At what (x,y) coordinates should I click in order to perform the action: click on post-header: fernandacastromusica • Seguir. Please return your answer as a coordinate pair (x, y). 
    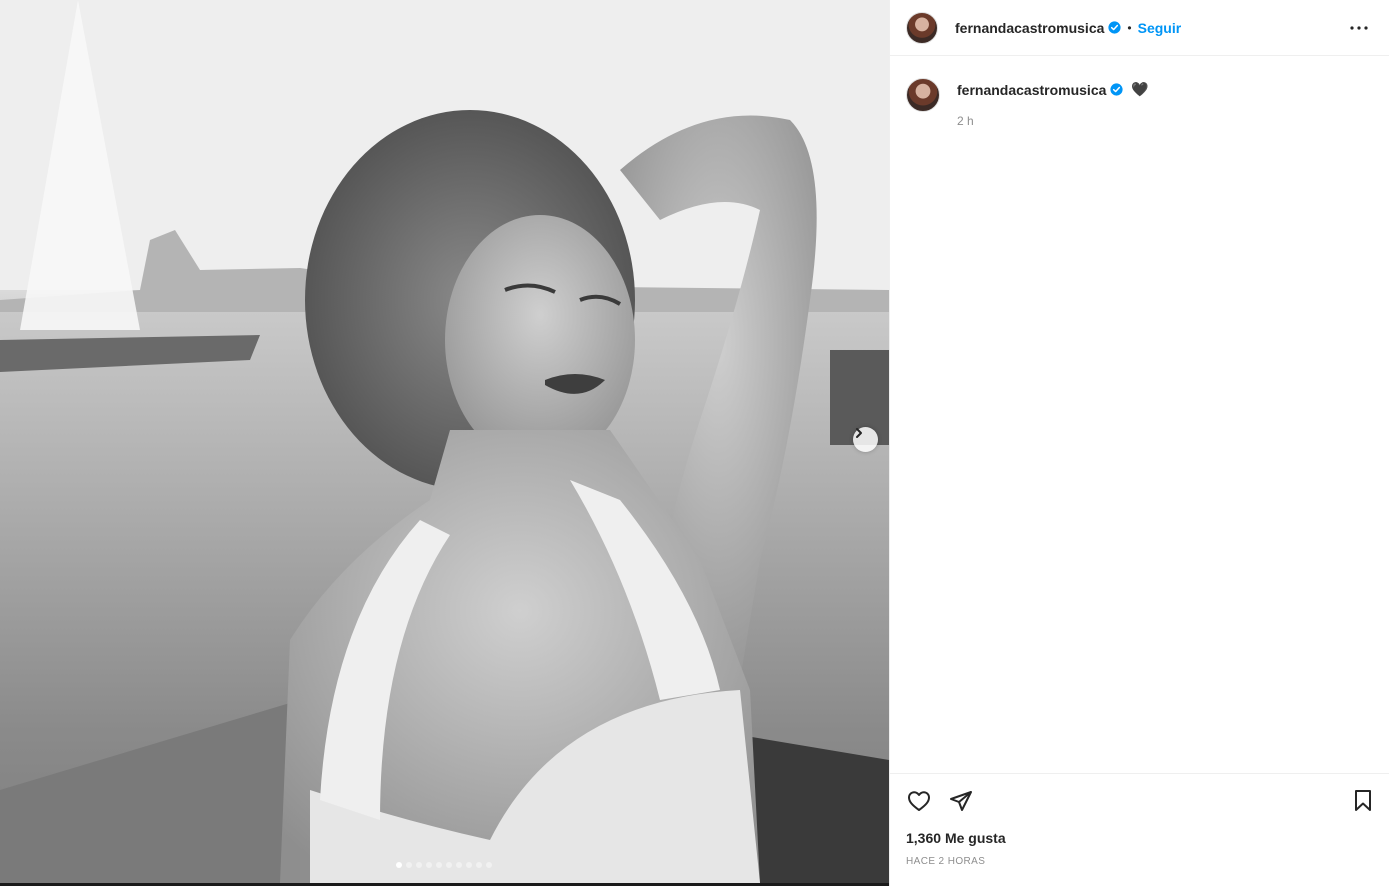
    Looking at the image, I should click on (1139, 28).